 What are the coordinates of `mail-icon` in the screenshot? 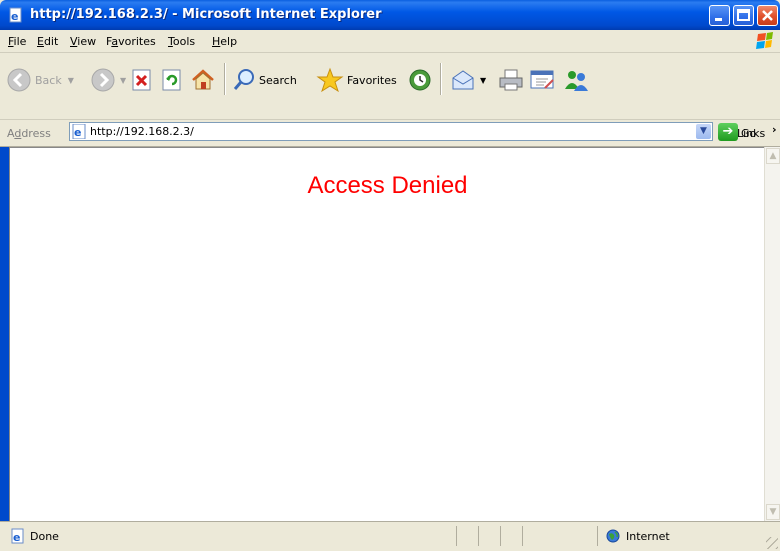 It's located at (463, 80).